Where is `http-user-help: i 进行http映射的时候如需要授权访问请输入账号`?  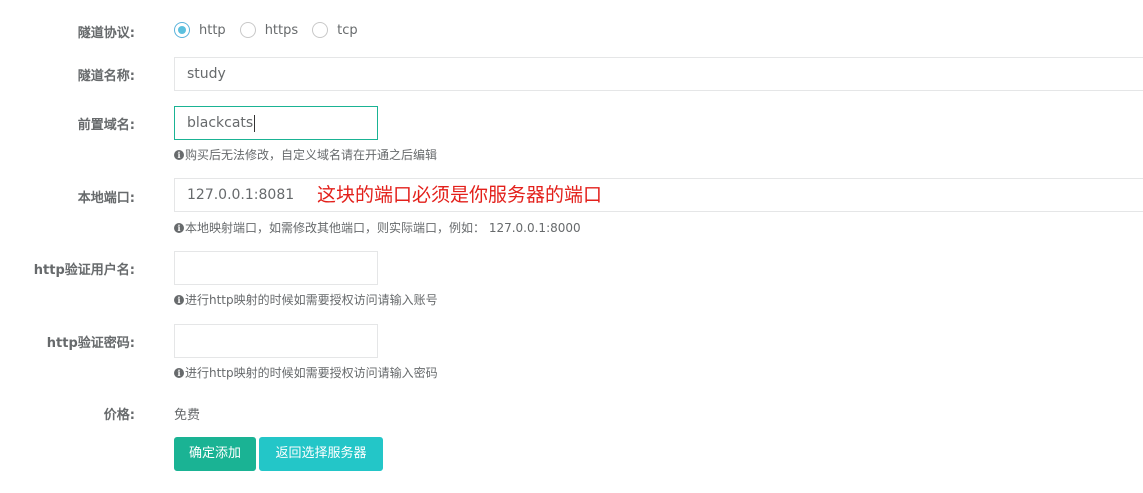
http-user-help: i 进行http映射的时候如需要授权访问请输入账号 is located at coordinates (306, 299).